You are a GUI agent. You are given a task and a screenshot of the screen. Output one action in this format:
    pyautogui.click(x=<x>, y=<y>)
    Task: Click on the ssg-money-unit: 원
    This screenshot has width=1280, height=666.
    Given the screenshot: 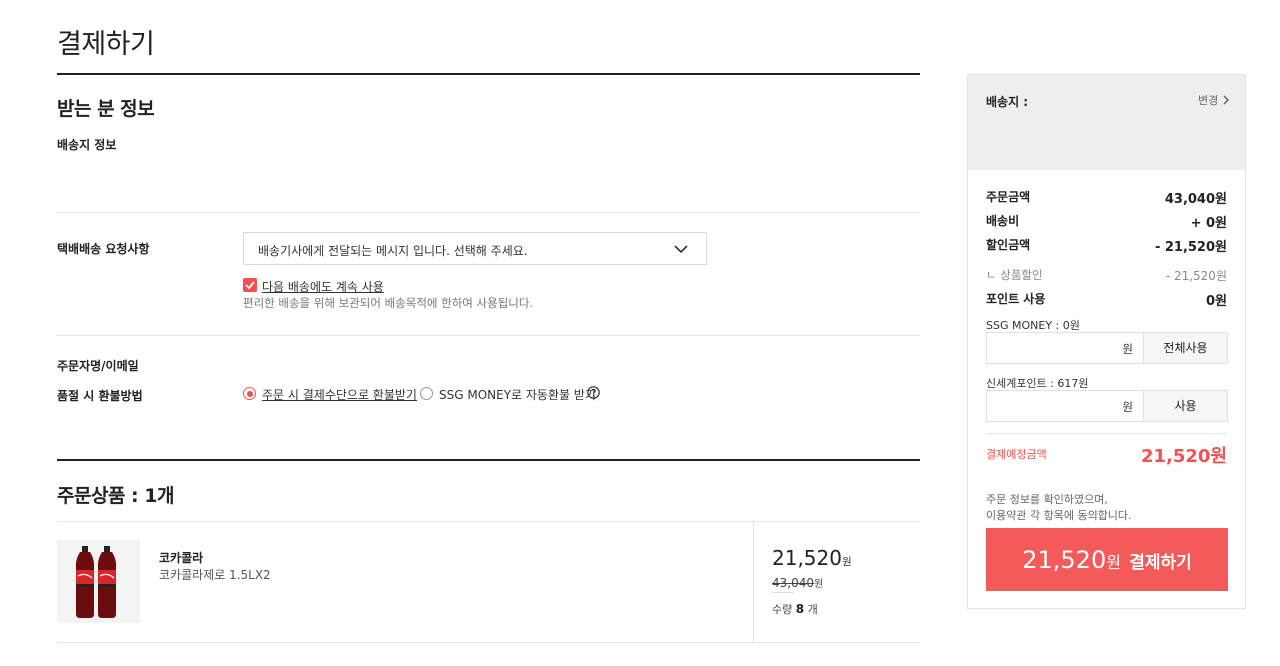 What is the action you would take?
    pyautogui.click(x=1127, y=349)
    